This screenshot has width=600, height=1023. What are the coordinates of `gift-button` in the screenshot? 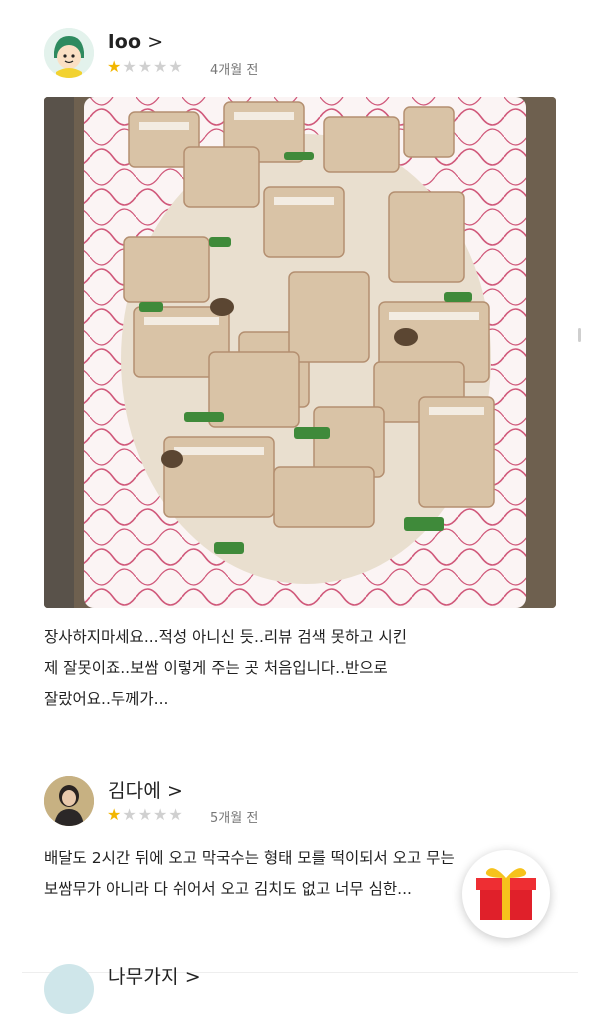 It's located at (506, 894).